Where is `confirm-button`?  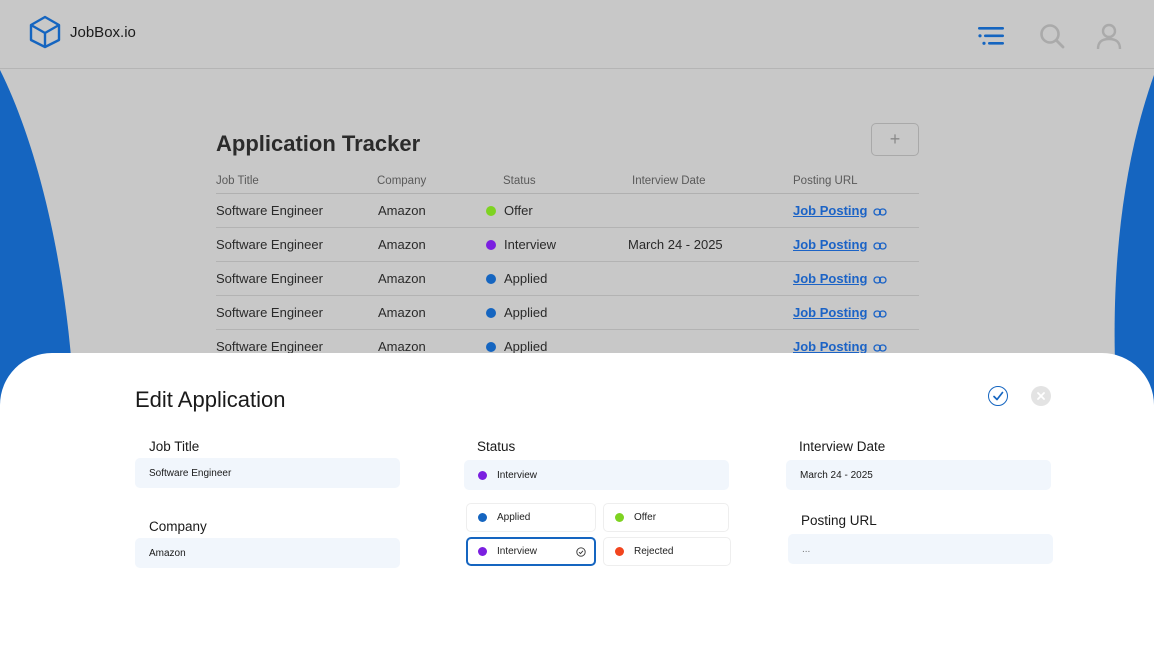
confirm-button is located at coordinates (998, 396).